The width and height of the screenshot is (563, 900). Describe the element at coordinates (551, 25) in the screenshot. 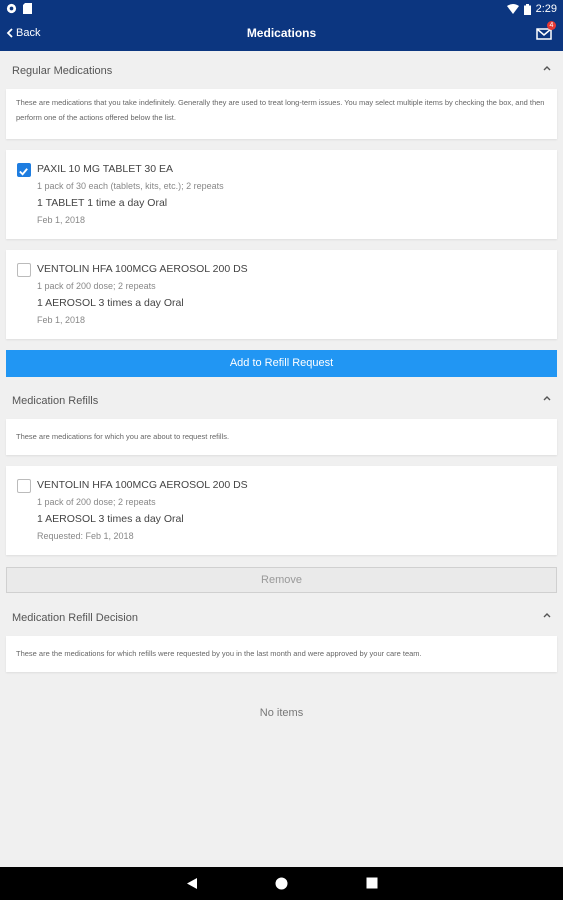

I see `mail-badge: 4` at that location.